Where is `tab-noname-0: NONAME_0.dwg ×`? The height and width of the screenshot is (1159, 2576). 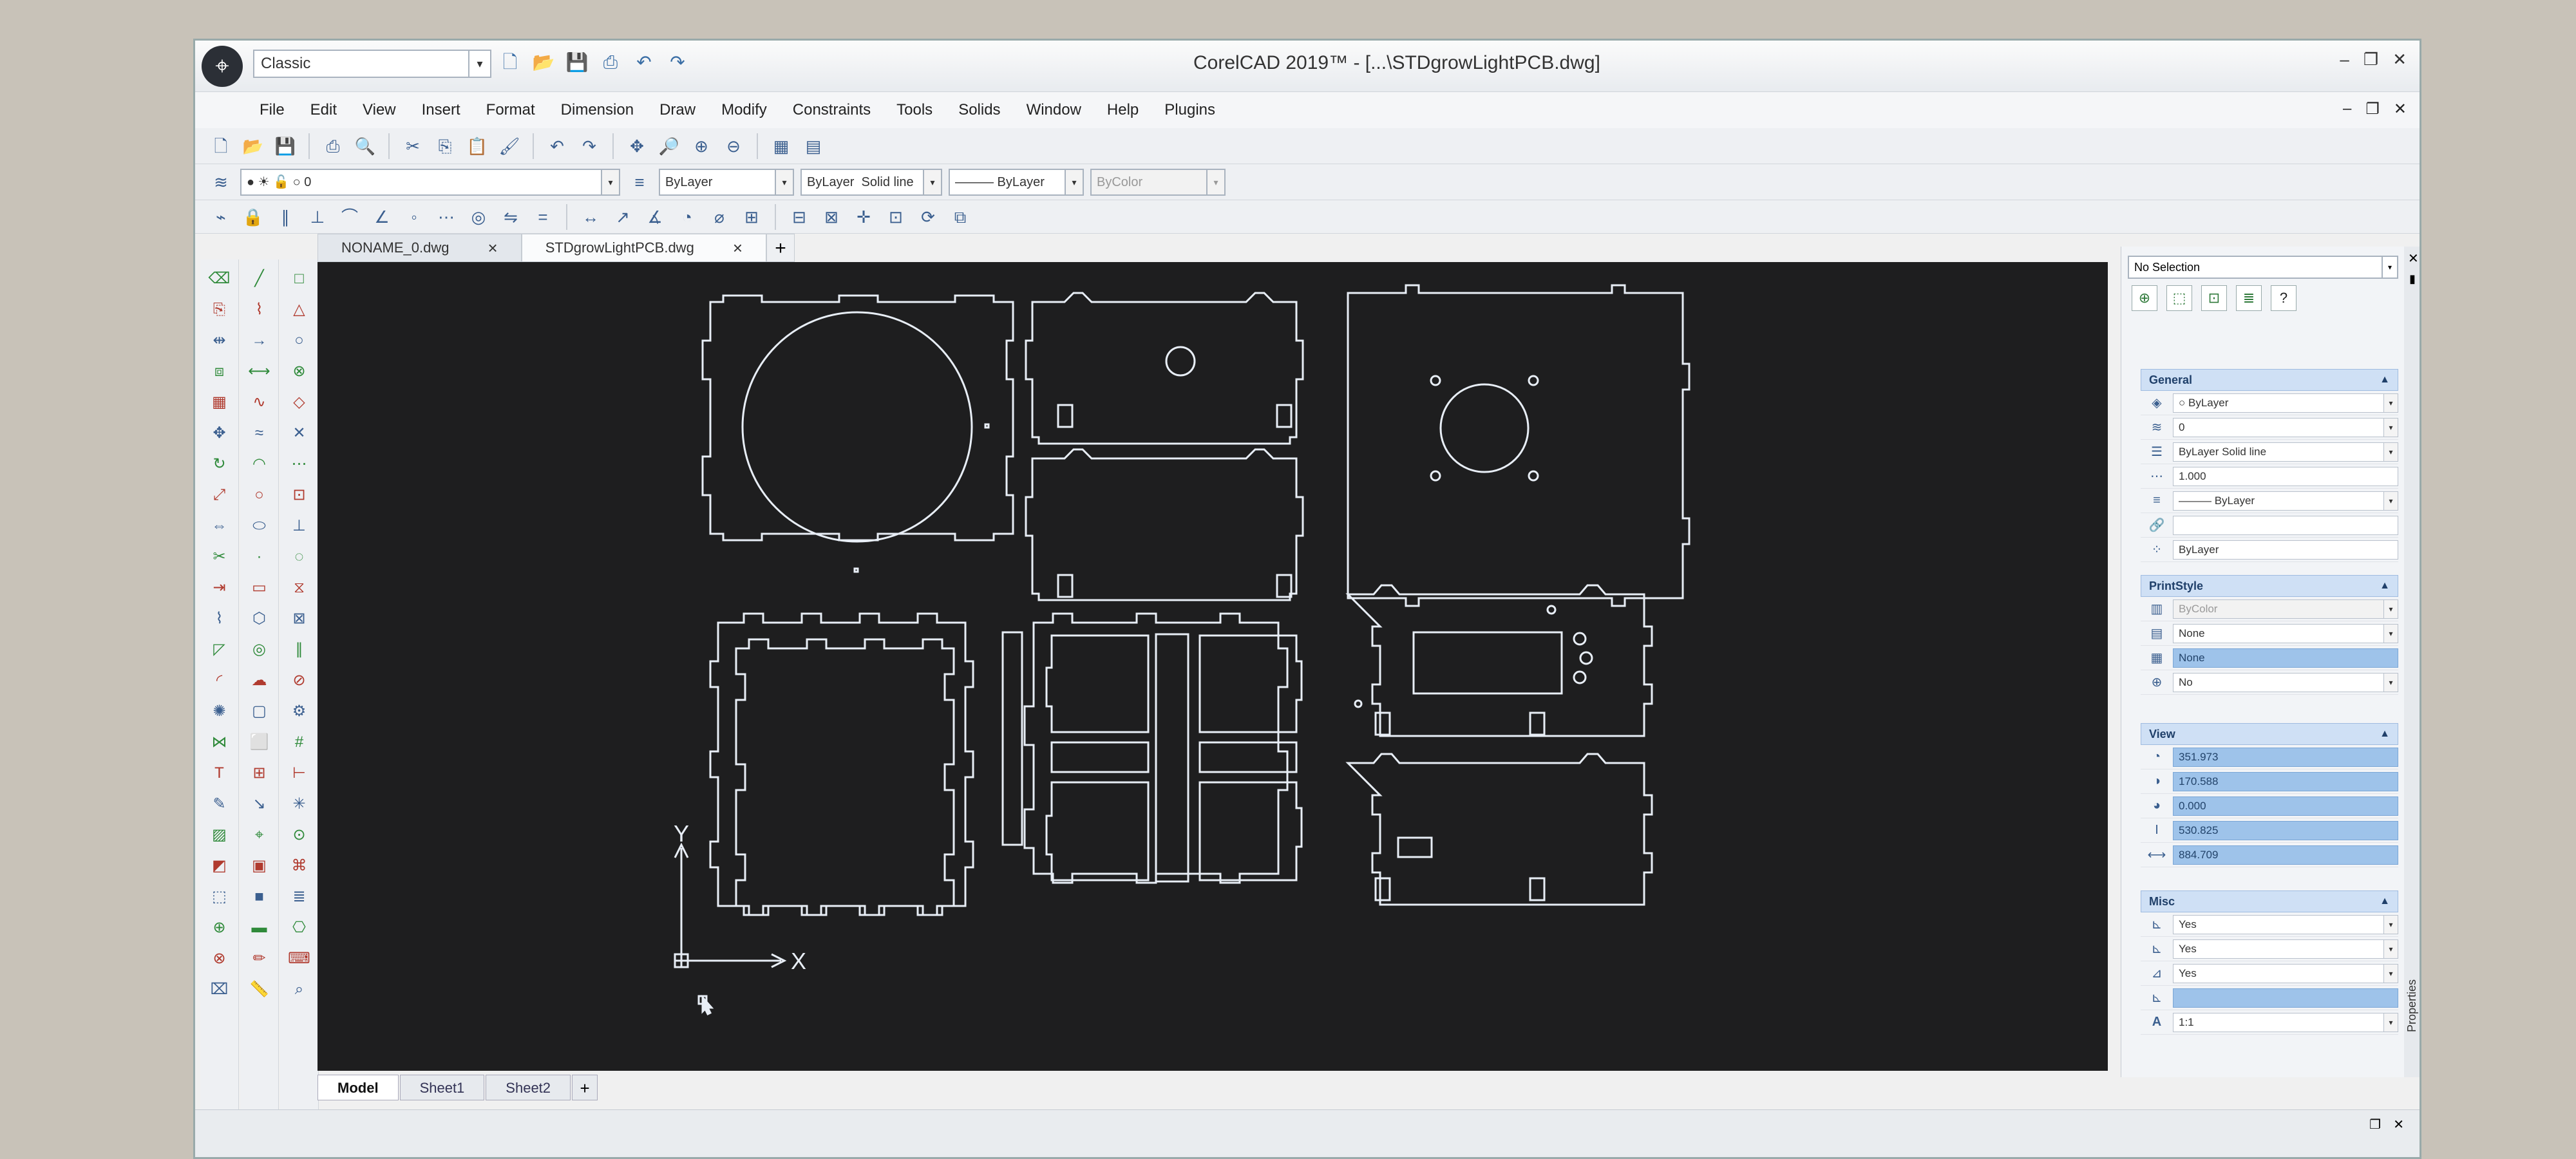 tab-noname-0: NONAME_0.dwg × is located at coordinates (419, 248).